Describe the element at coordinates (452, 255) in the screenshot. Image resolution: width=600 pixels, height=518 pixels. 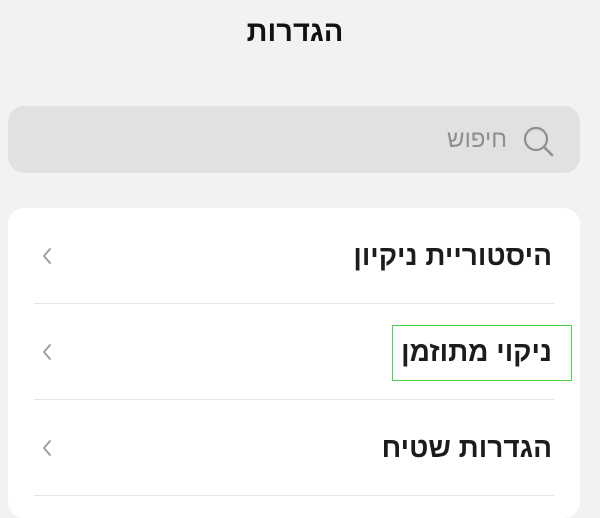
I see `settings-item-label: היסטוריית ניקיון` at that location.